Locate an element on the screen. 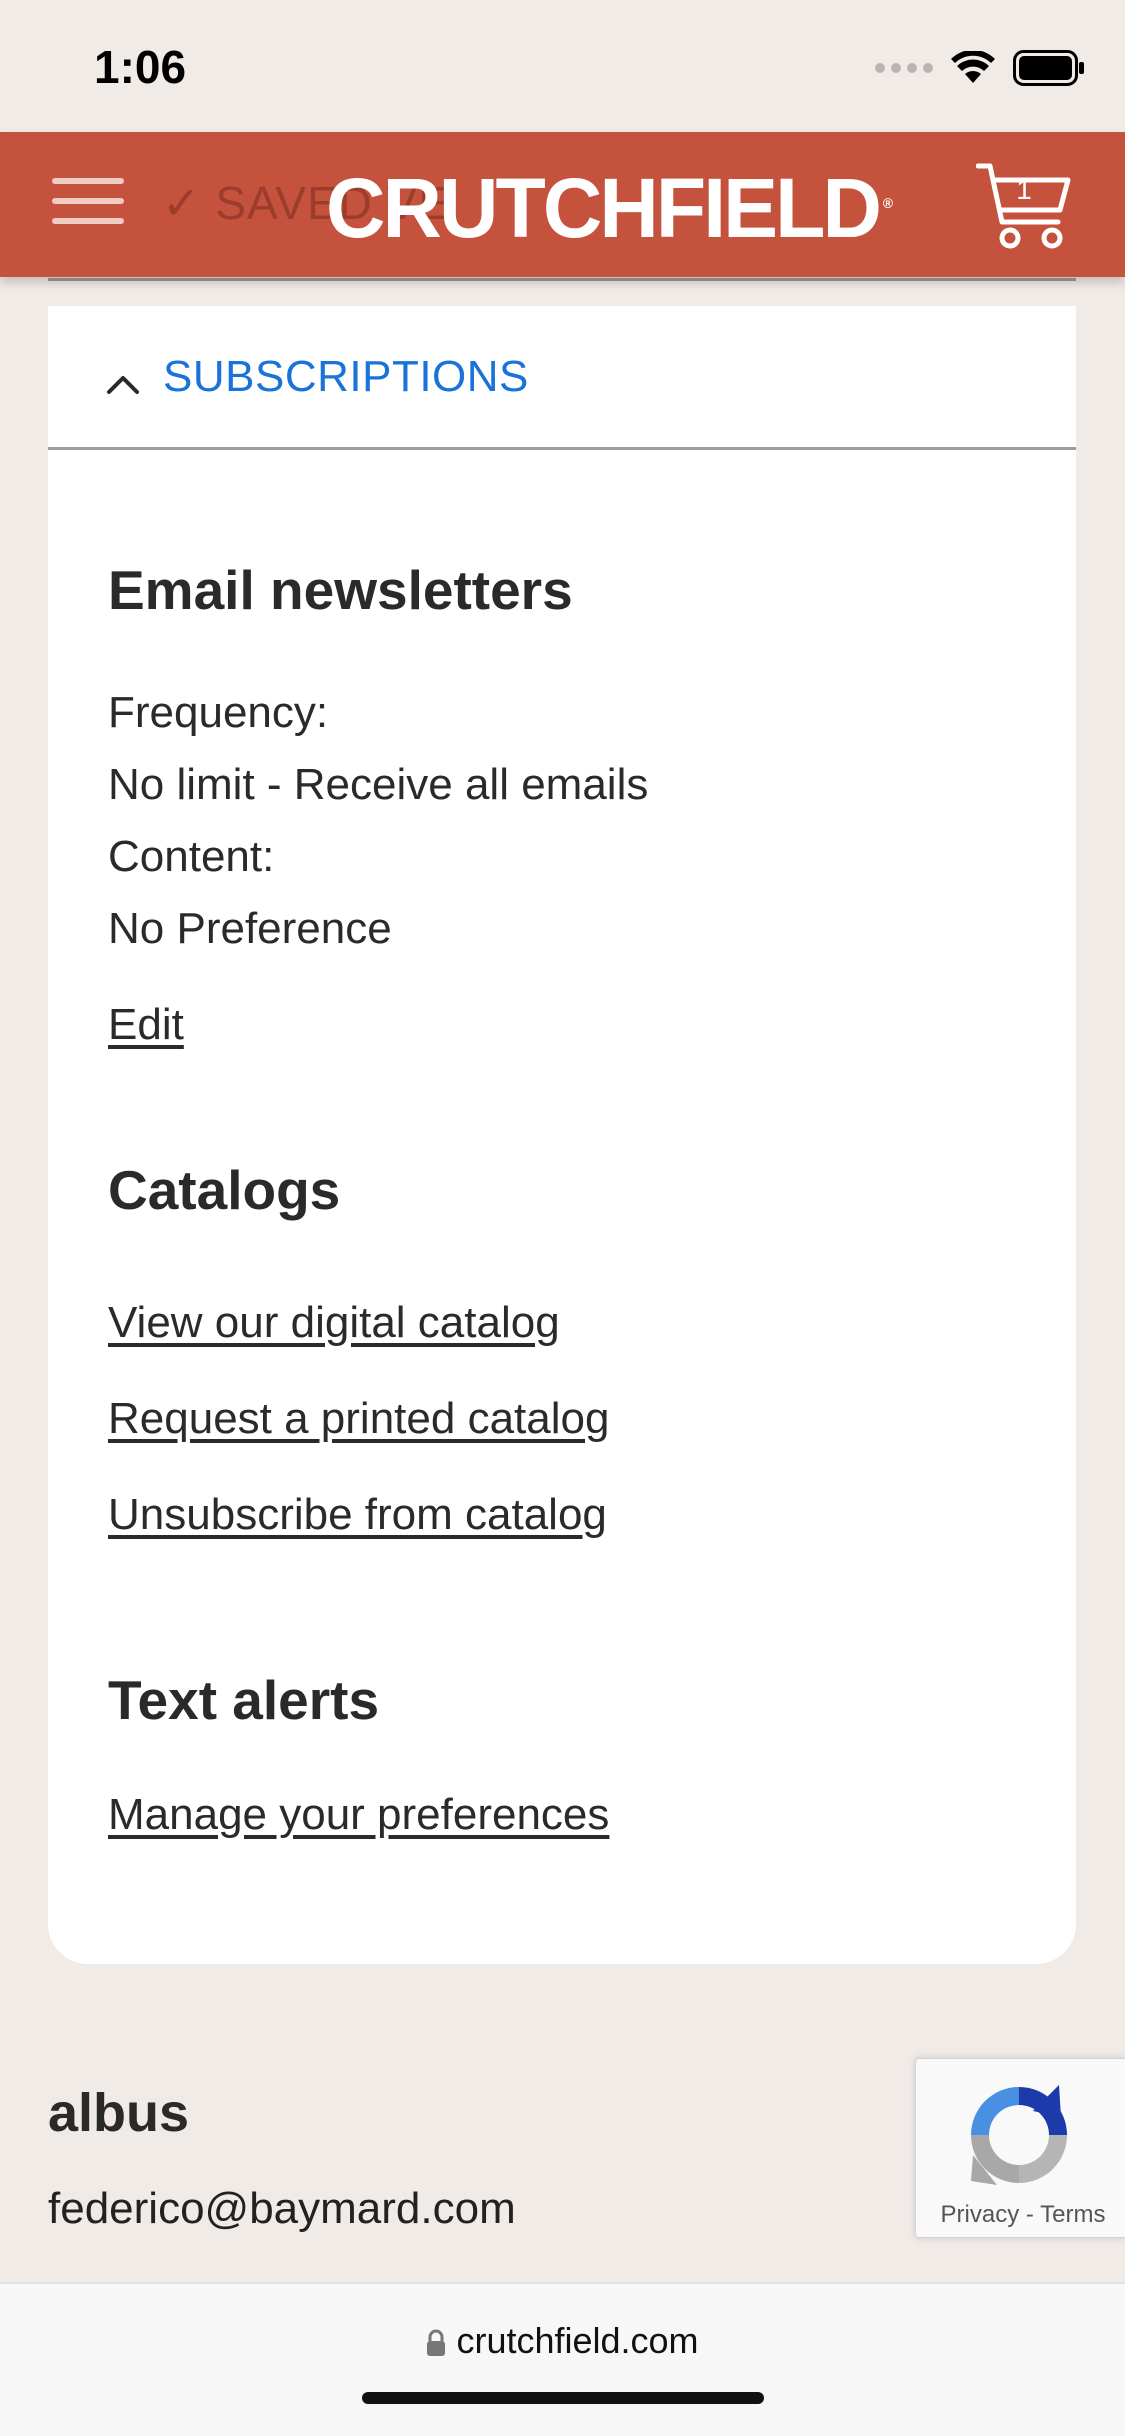 Image resolution: width=1125 pixels, height=2436 pixels. hamburger-menu-icon is located at coordinates (88, 204).